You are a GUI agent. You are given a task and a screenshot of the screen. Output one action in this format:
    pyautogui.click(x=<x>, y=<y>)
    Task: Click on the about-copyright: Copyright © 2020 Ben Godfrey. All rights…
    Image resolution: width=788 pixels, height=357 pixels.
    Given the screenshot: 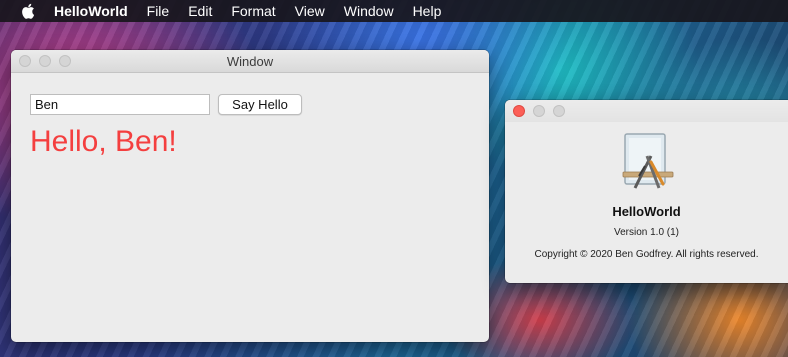 What is the action you would take?
    pyautogui.click(x=646, y=254)
    